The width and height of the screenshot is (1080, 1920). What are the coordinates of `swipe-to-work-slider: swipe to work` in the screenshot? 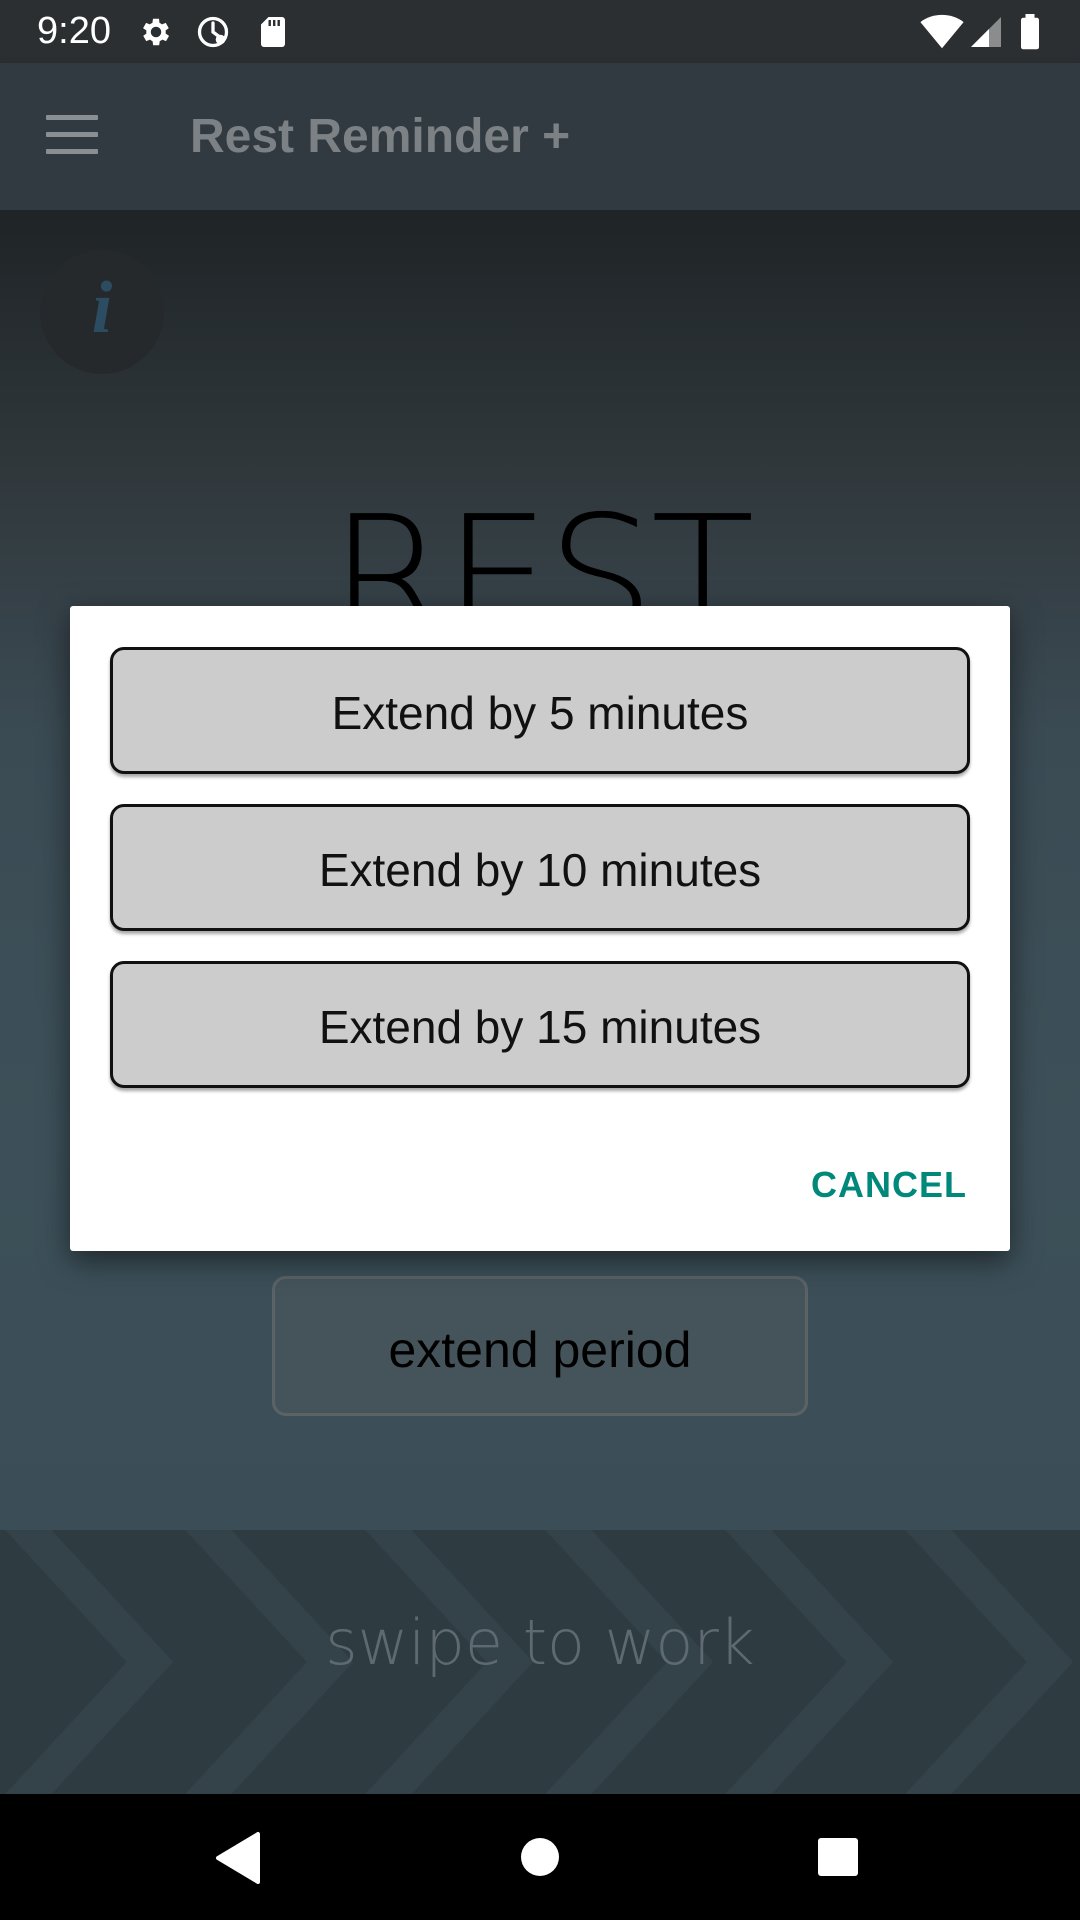 It's located at (540, 1662).